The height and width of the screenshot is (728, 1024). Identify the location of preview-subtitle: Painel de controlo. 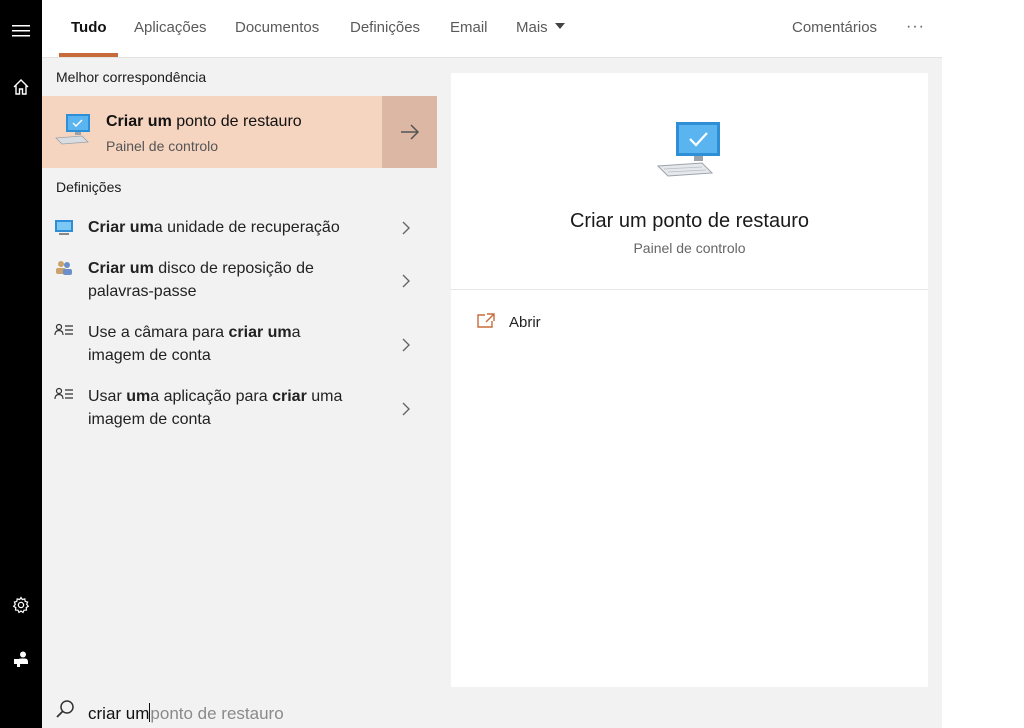
(689, 248).